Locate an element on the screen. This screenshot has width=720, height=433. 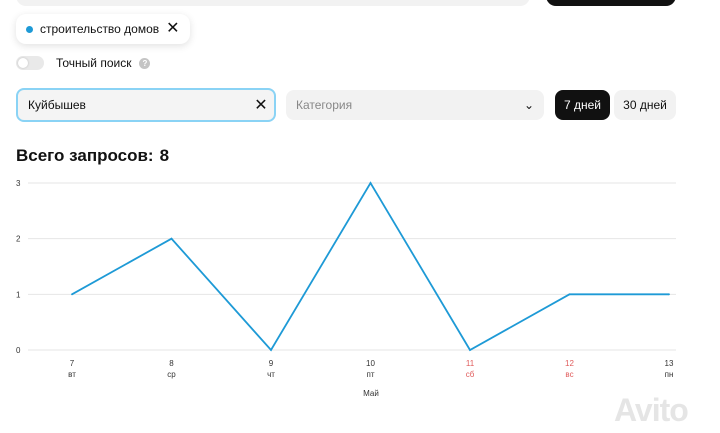
x-tick-weekday: пт is located at coordinates (371, 374).